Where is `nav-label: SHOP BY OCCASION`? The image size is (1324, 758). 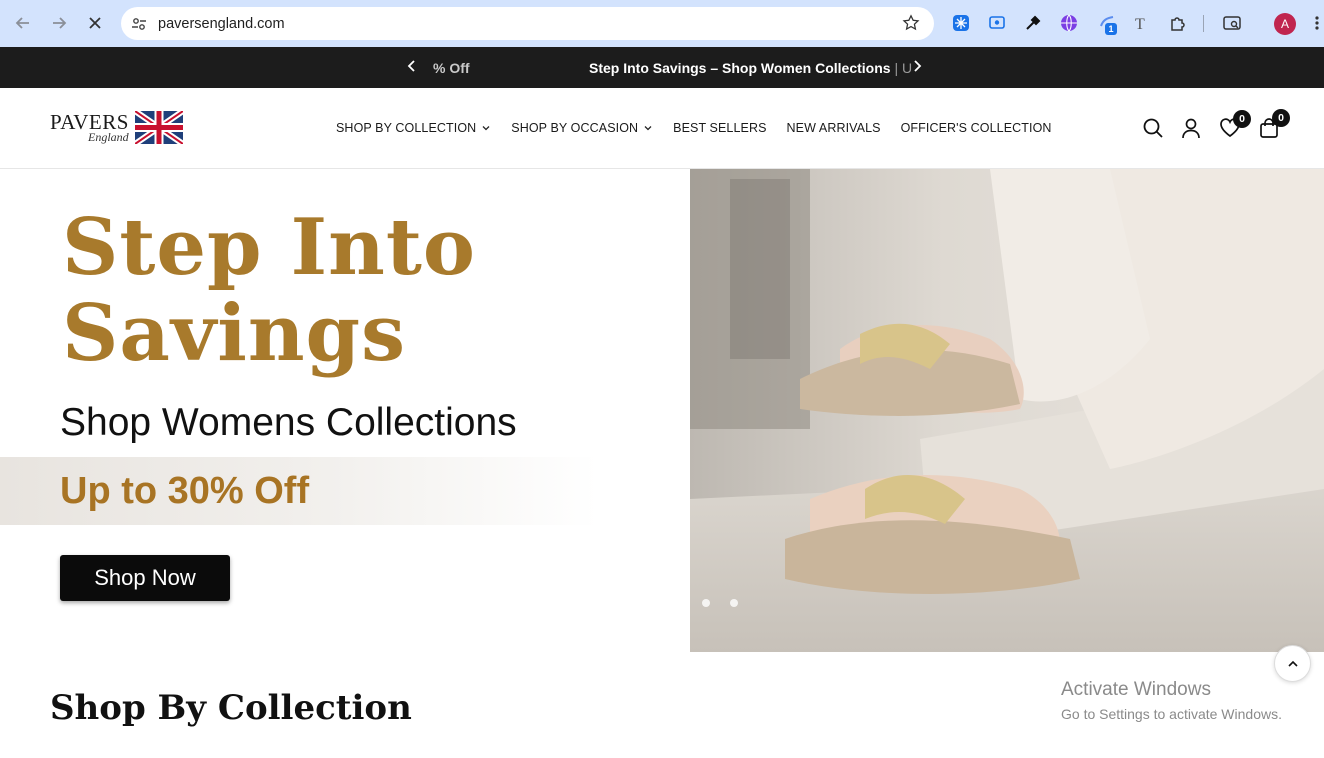
nav-label: SHOP BY OCCASION is located at coordinates (575, 128).